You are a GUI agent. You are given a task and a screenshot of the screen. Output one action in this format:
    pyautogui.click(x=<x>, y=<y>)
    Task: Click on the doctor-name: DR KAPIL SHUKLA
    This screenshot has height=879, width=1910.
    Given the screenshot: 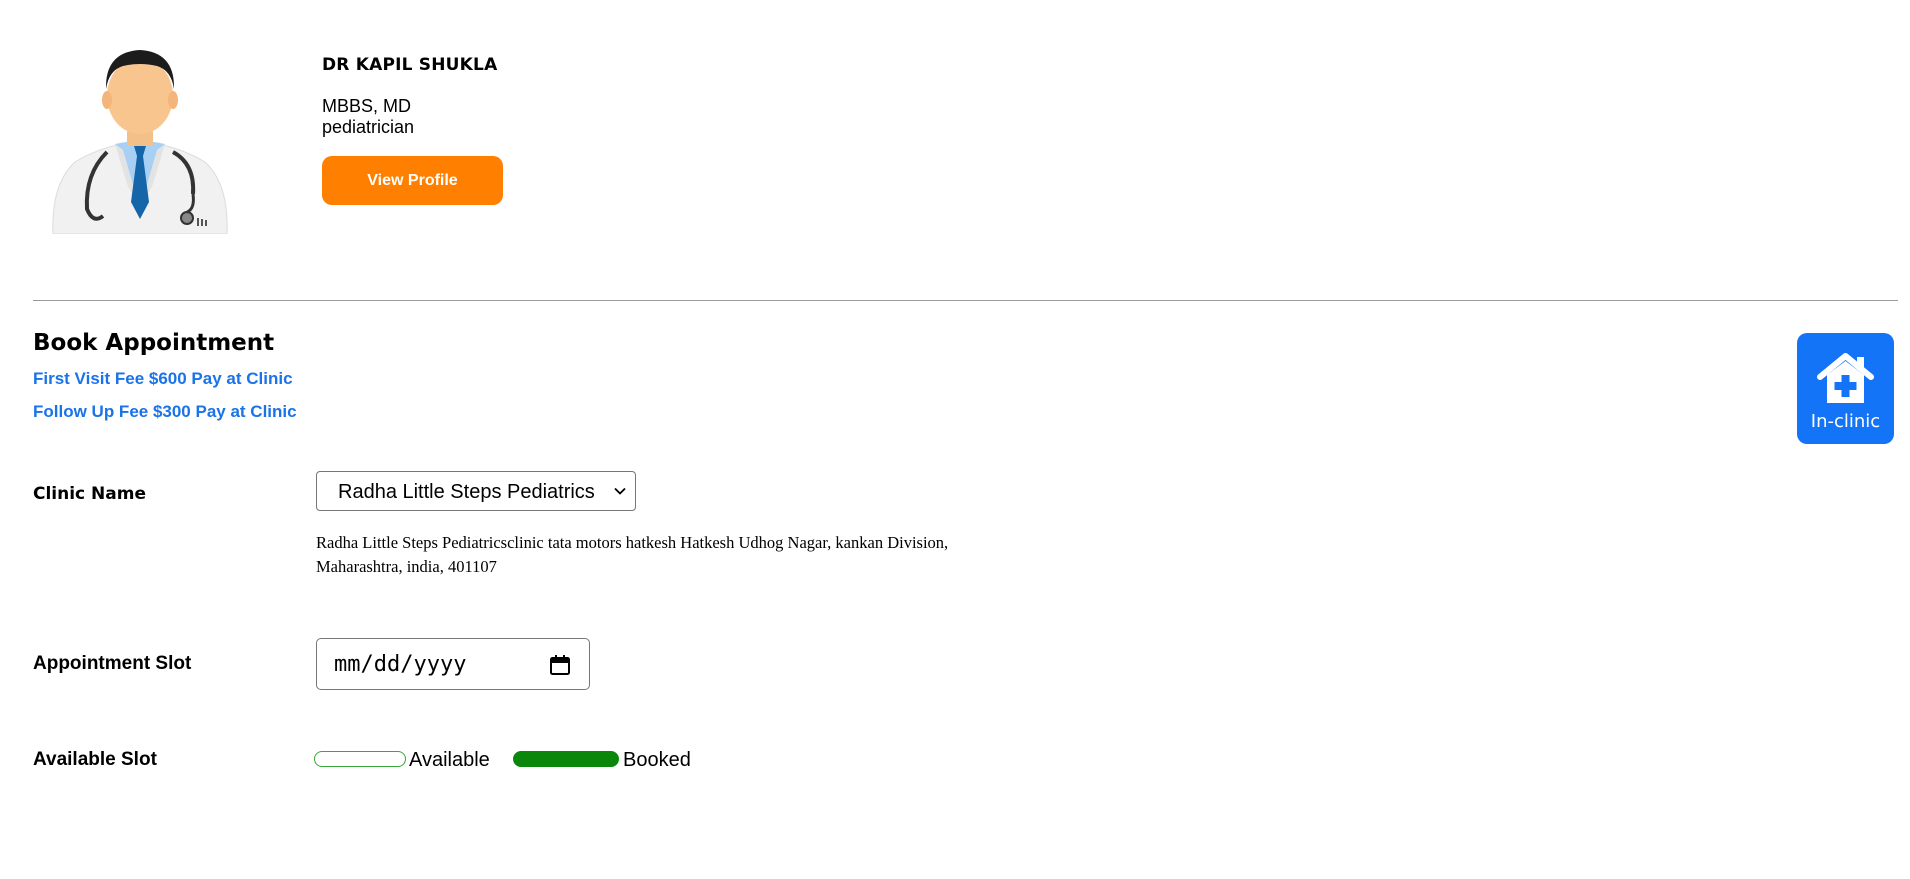 What is the action you would take?
    pyautogui.click(x=410, y=65)
    